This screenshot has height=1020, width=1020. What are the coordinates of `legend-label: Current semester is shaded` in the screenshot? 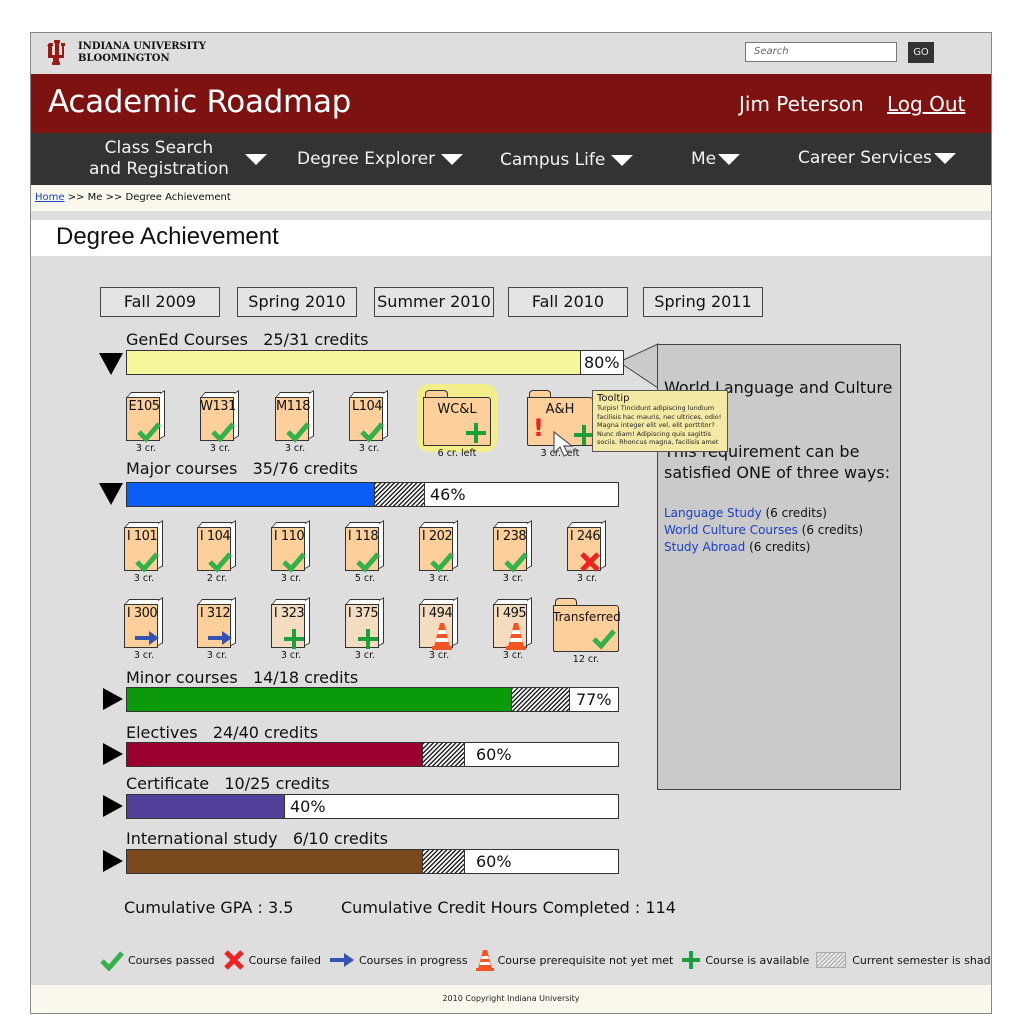 It's located at (922, 960).